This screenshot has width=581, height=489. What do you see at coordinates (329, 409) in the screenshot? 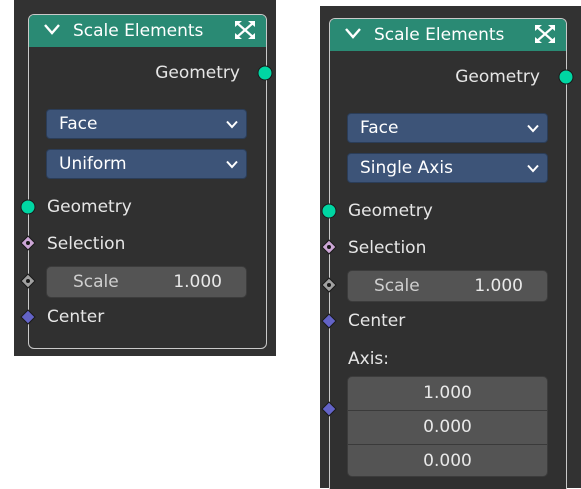
I see `input-axis-socket` at bounding box center [329, 409].